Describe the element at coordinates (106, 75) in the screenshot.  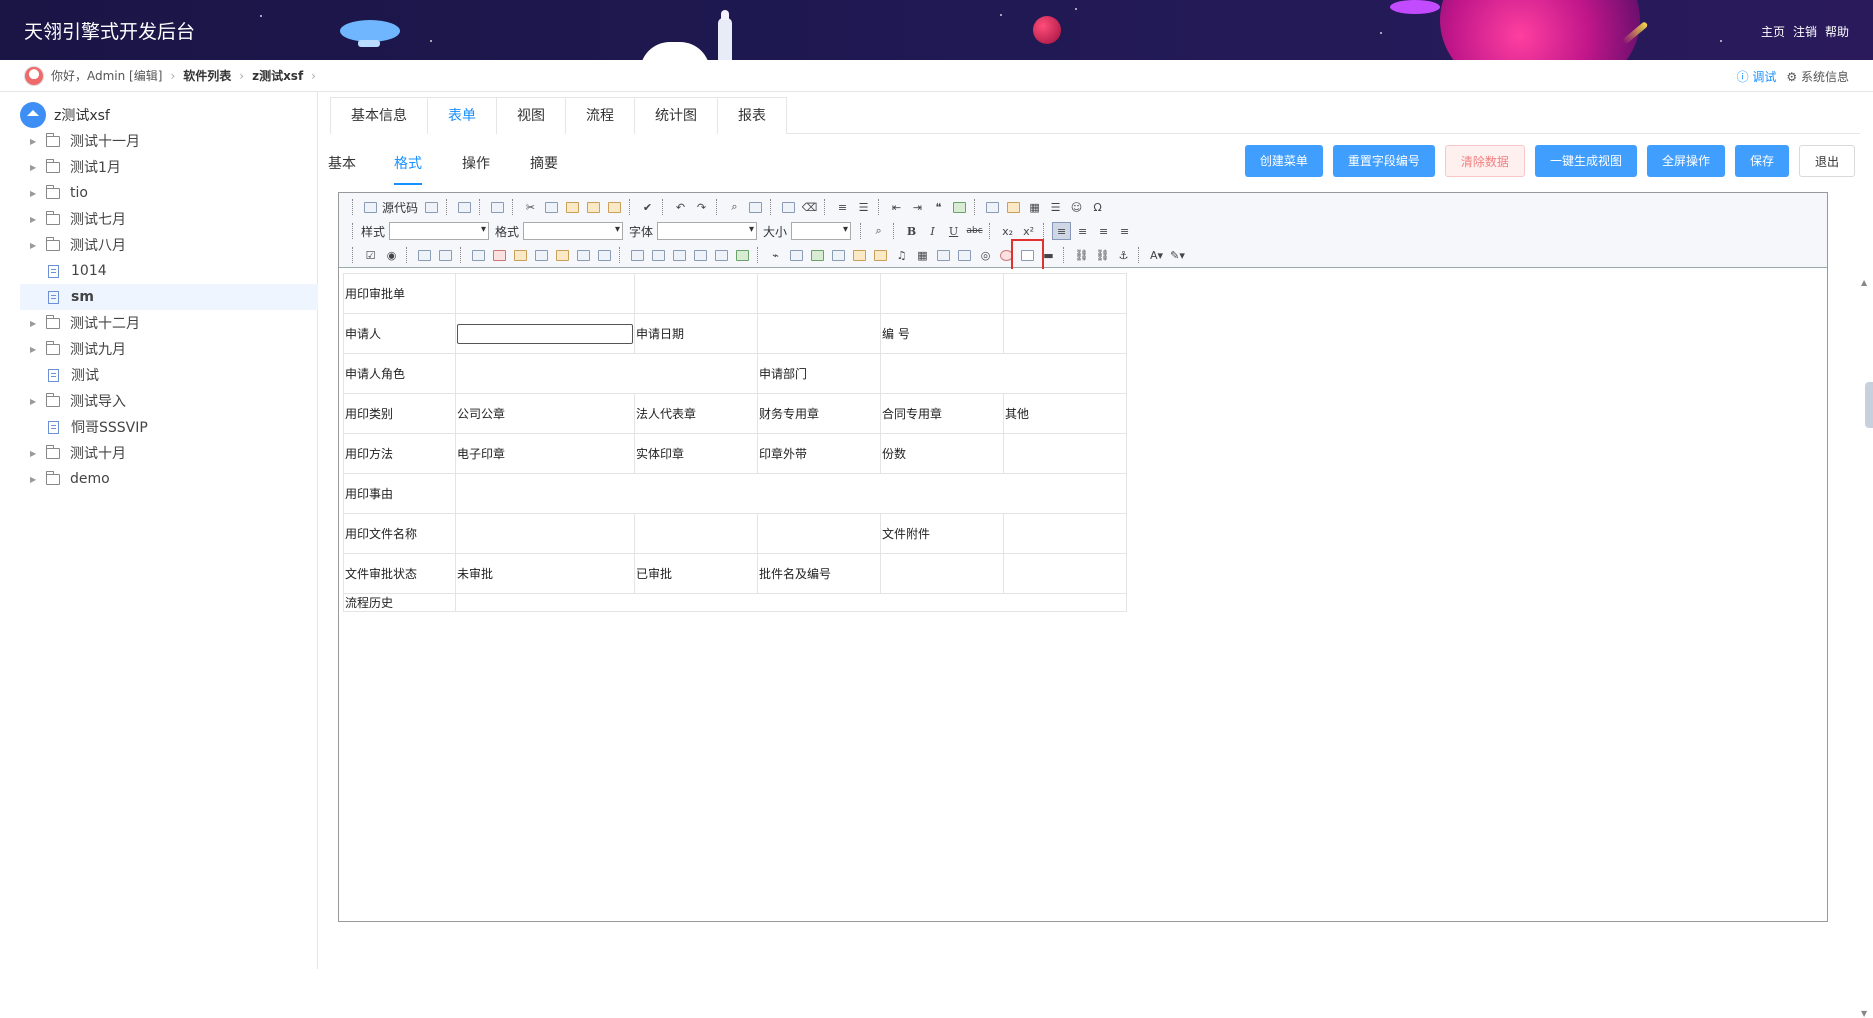
I see `greeting: 你好，Admin [编辑]` at that location.